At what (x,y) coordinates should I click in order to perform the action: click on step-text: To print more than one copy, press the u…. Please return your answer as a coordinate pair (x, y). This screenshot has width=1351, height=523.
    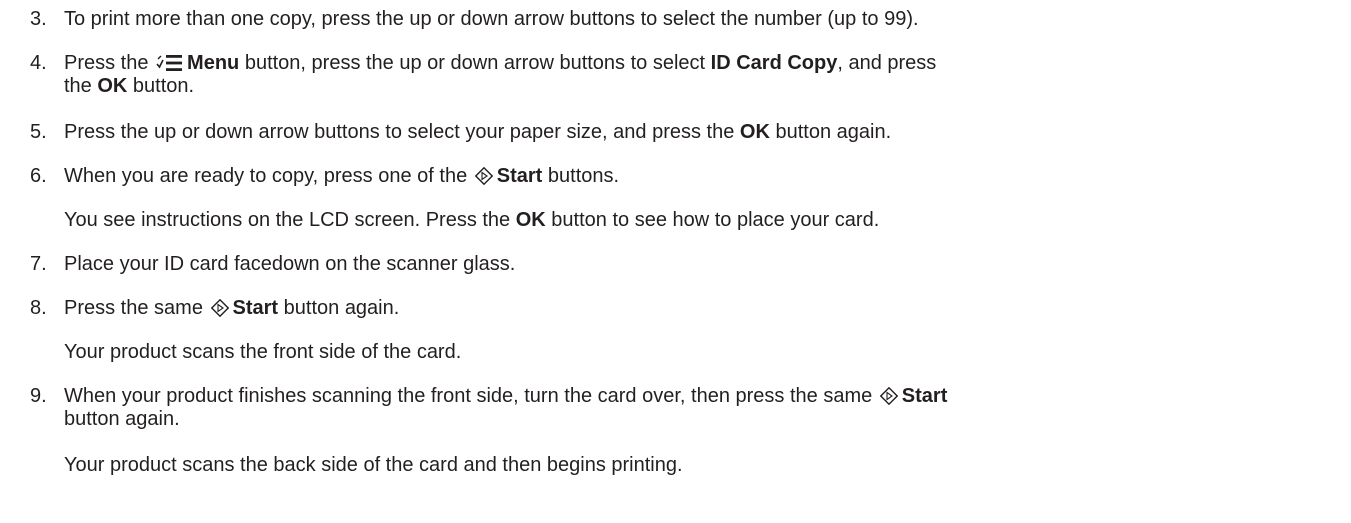
    Looking at the image, I should click on (491, 19).